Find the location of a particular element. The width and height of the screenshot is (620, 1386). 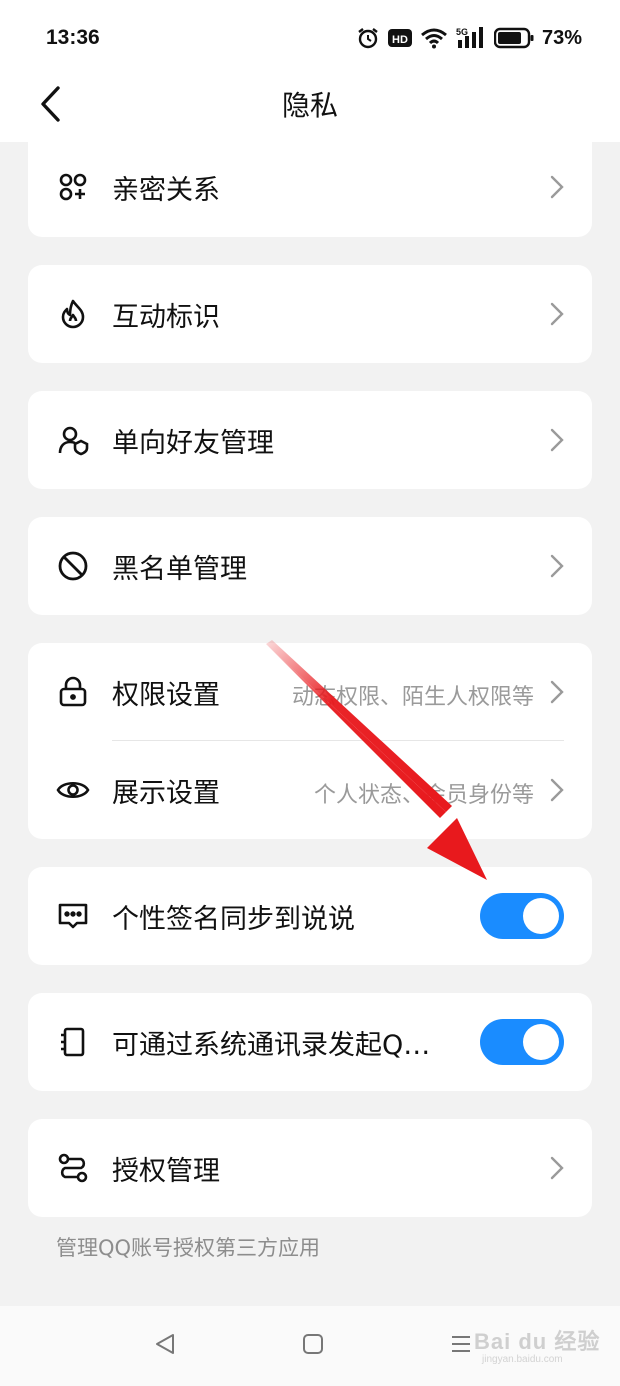

settings-row-signature: 个性签名同步到说说 is located at coordinates (310, 916).